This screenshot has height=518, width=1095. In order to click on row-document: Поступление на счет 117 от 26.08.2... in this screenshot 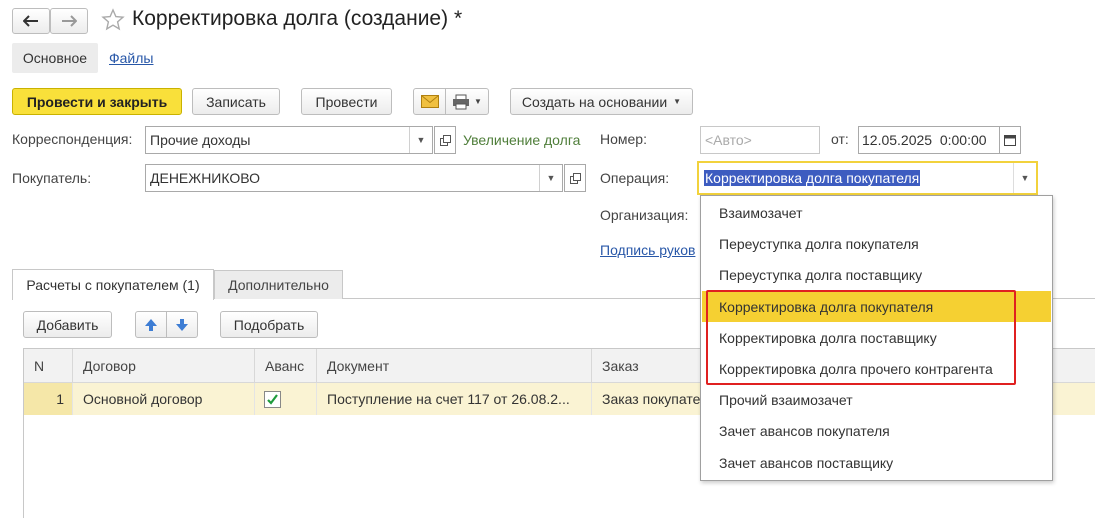, I will do `click(454, 399)`.